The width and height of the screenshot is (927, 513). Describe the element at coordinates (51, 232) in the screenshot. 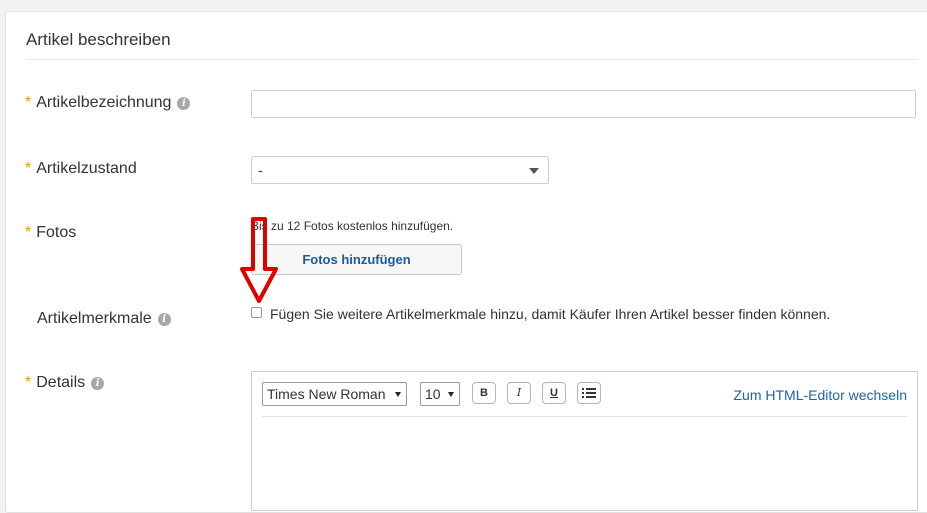

I see `photos-label: * Fotos` at that location.